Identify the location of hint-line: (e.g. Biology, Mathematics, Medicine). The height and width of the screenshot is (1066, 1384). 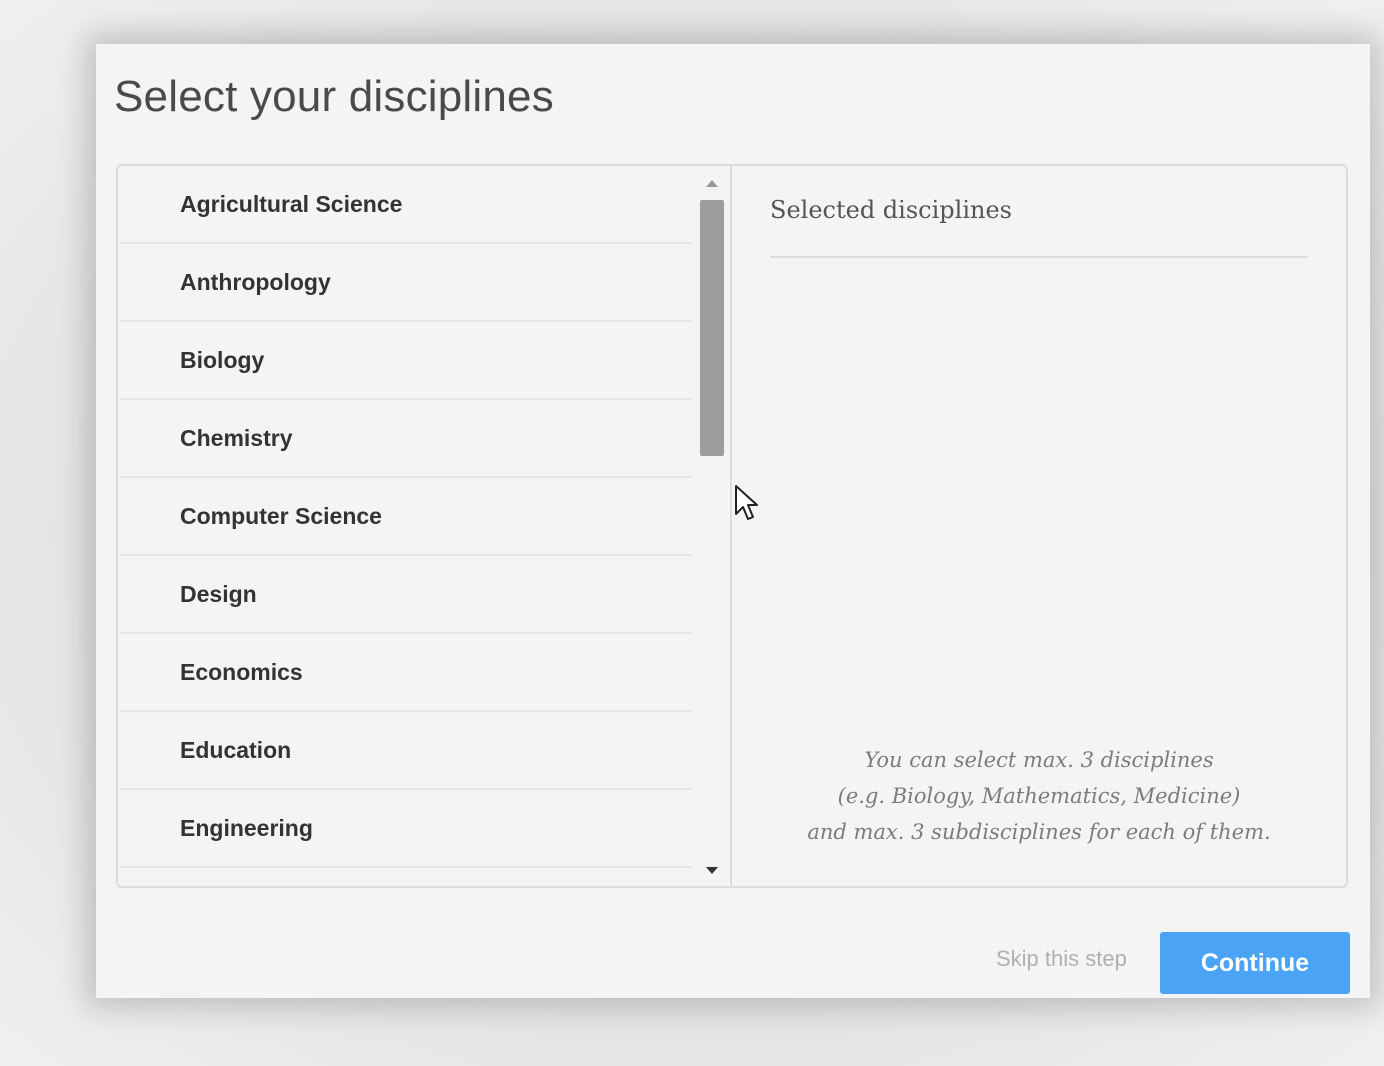
(1039, 796).